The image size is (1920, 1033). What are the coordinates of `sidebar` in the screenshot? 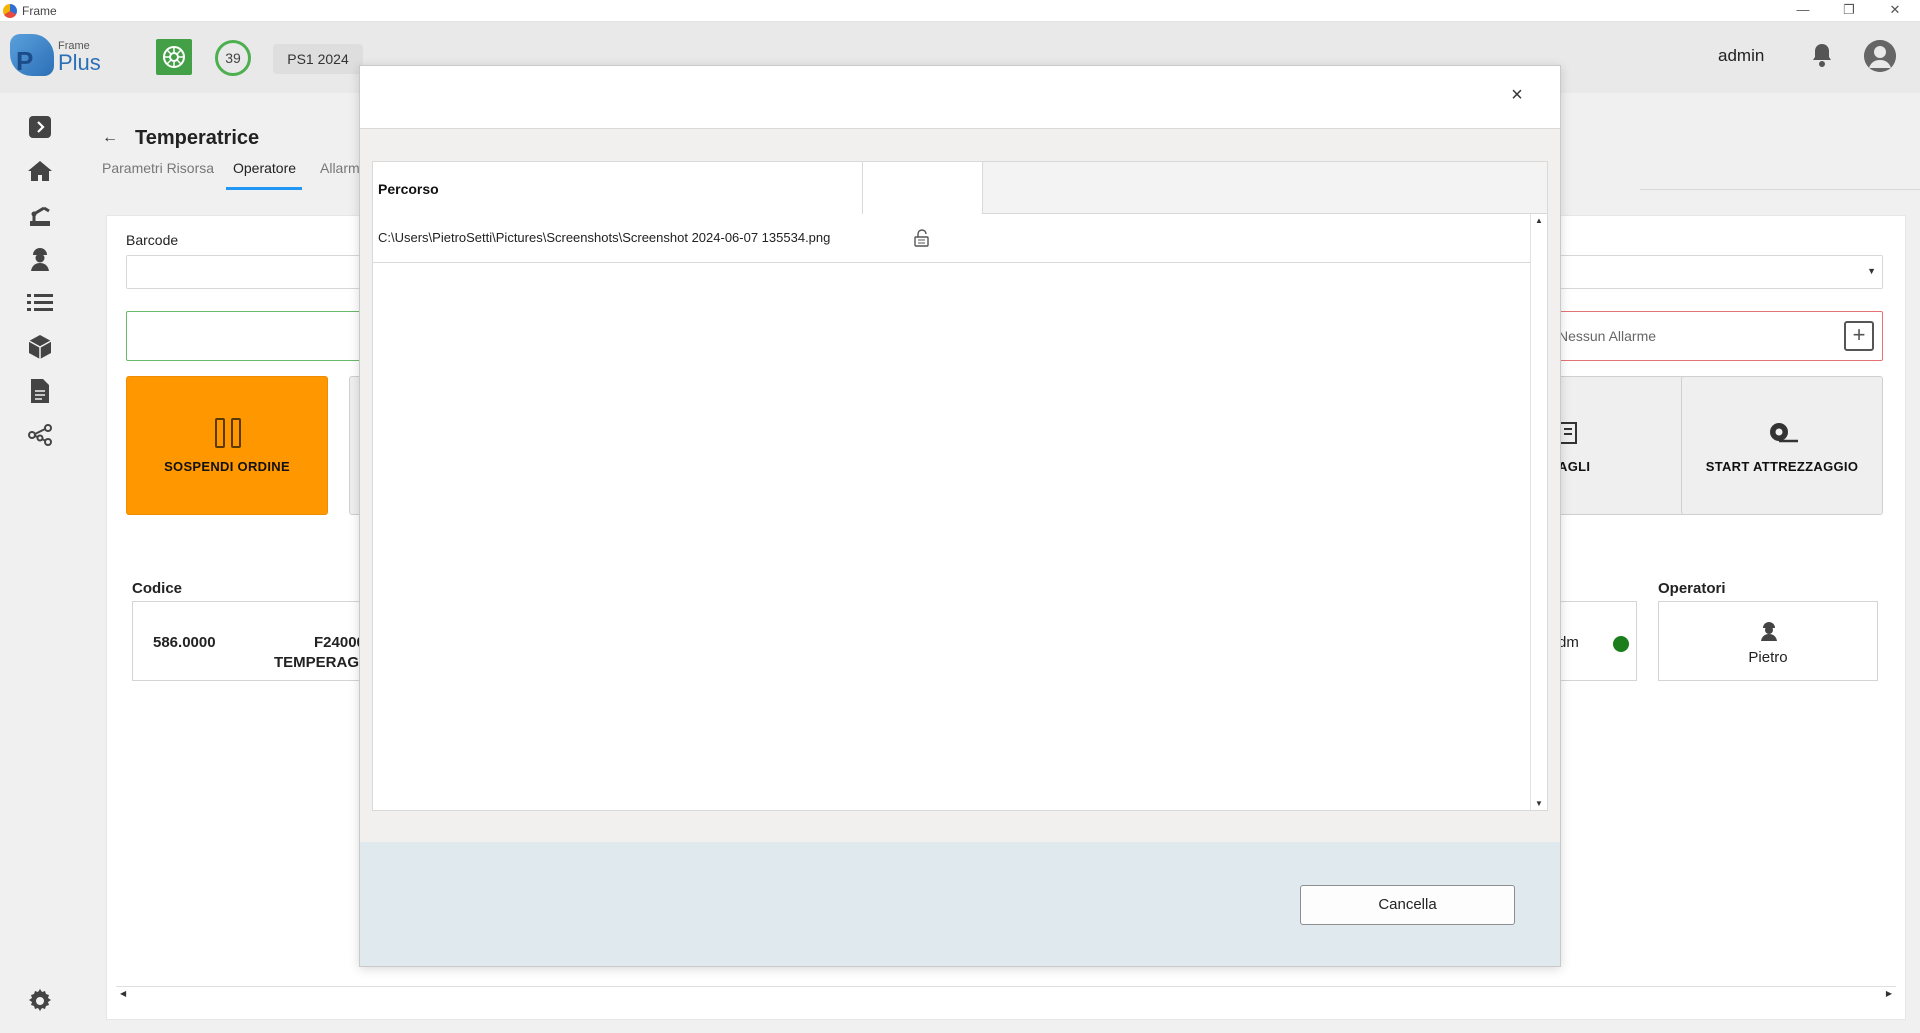 It's located at (40, 563).